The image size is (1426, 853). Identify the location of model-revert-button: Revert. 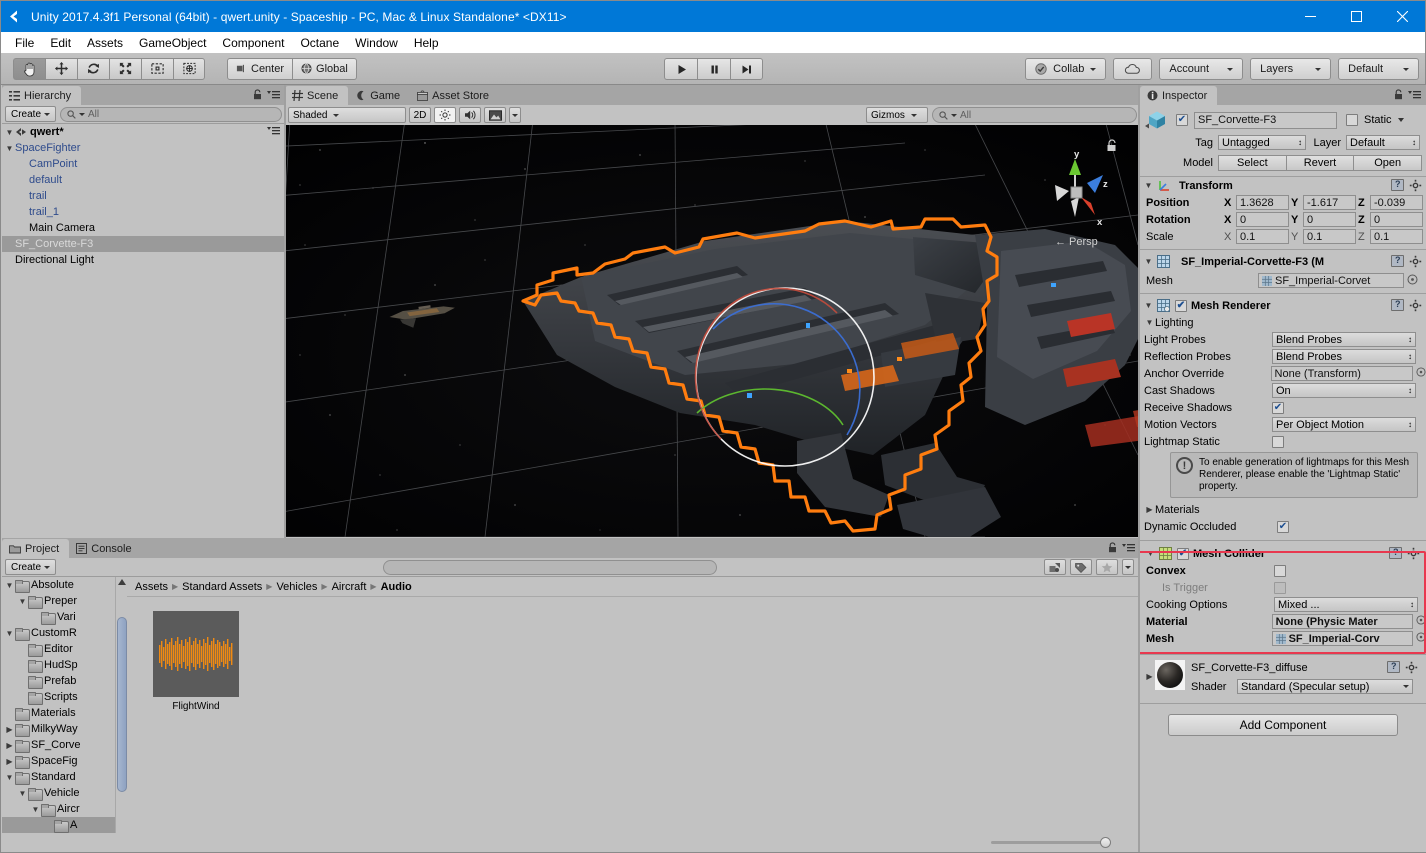
(1320, 162).